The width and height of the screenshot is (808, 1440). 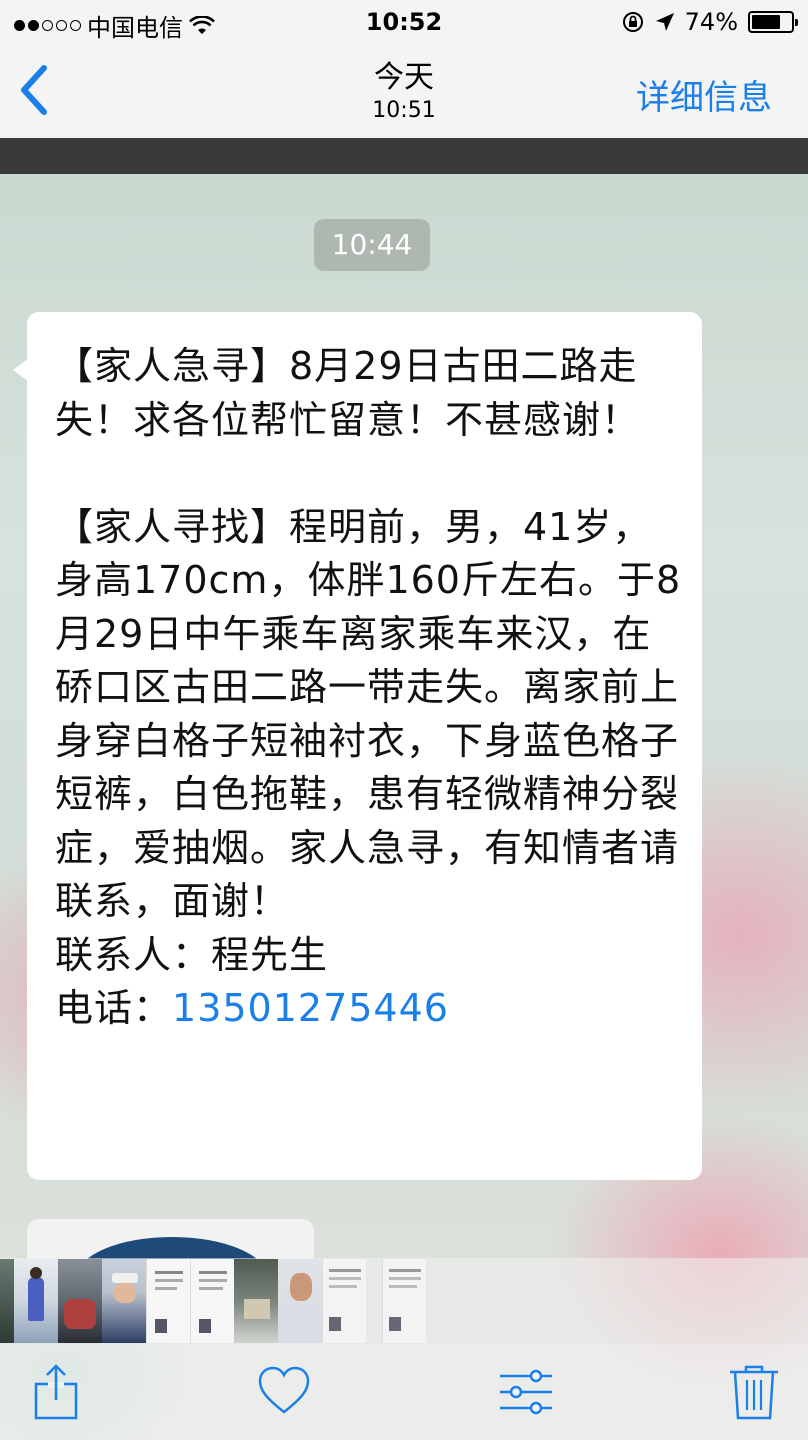 What do you see at coordinates (704, 94) in the screenshot?
I see `details-button: 详细信息` at bounding box center [704, 94].